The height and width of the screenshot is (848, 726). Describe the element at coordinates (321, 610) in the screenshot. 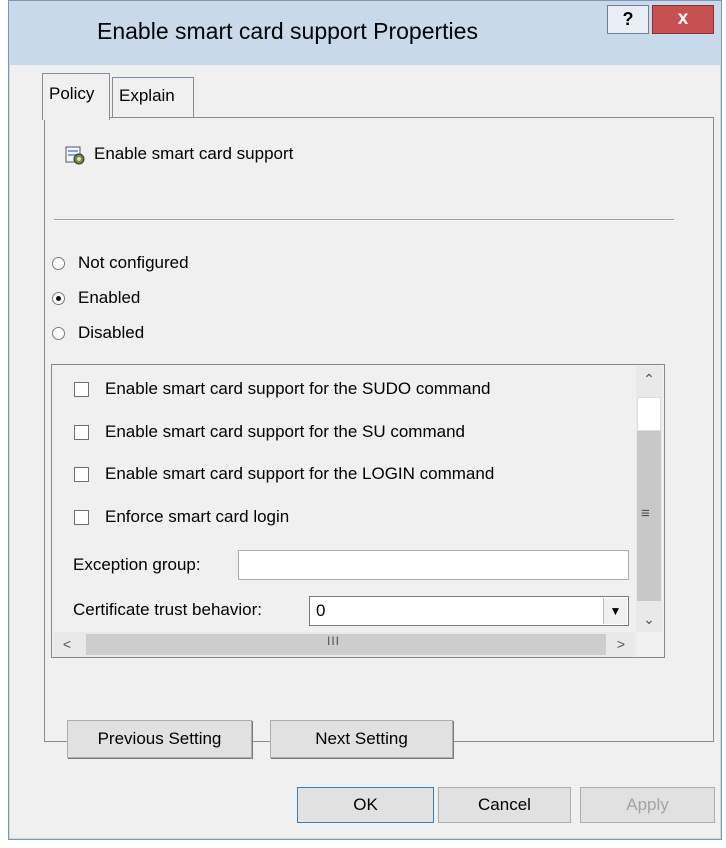

I see `cert-trust-value: 0` at that location.